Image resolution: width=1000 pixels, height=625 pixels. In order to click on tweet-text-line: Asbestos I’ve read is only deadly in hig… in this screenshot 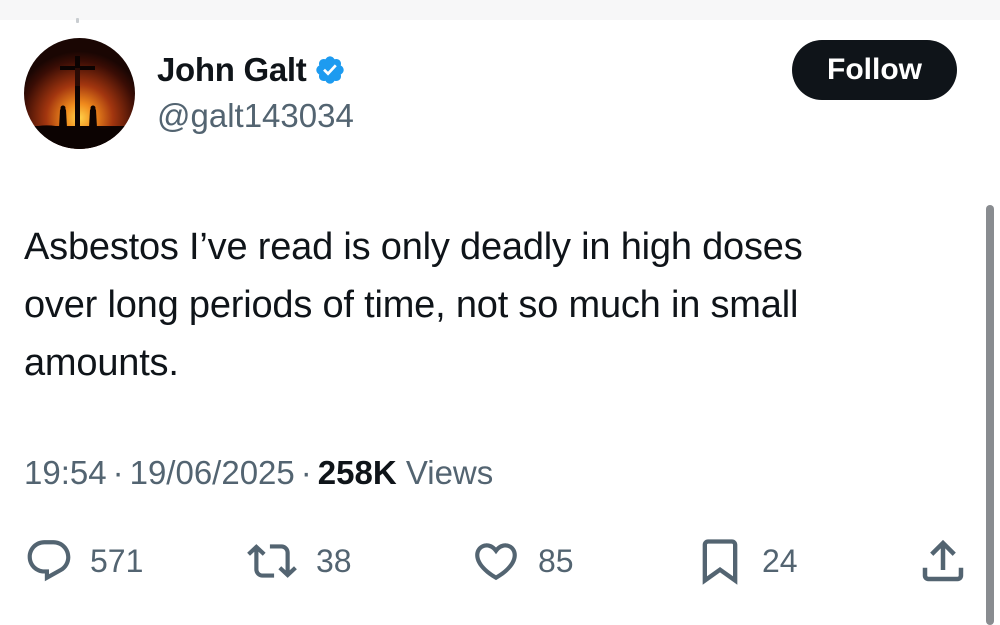, I will do `click(413, 247)`.